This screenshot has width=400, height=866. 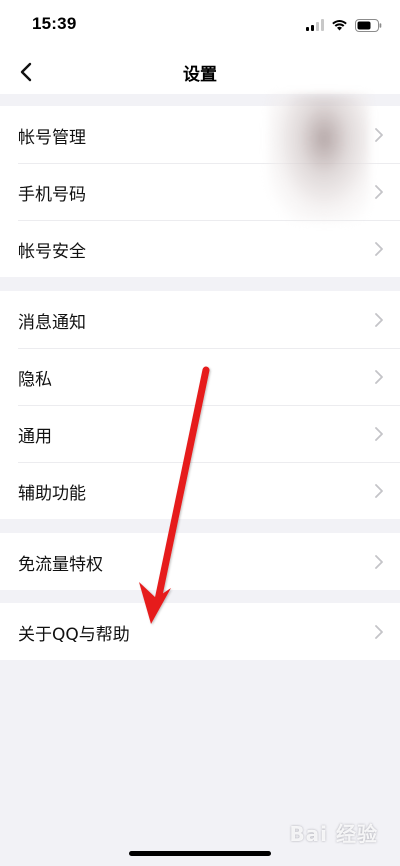 What do you see at coordinates (368, 25) in the screenshot?
I see `battery-icon` at bounding box center [368, 25].